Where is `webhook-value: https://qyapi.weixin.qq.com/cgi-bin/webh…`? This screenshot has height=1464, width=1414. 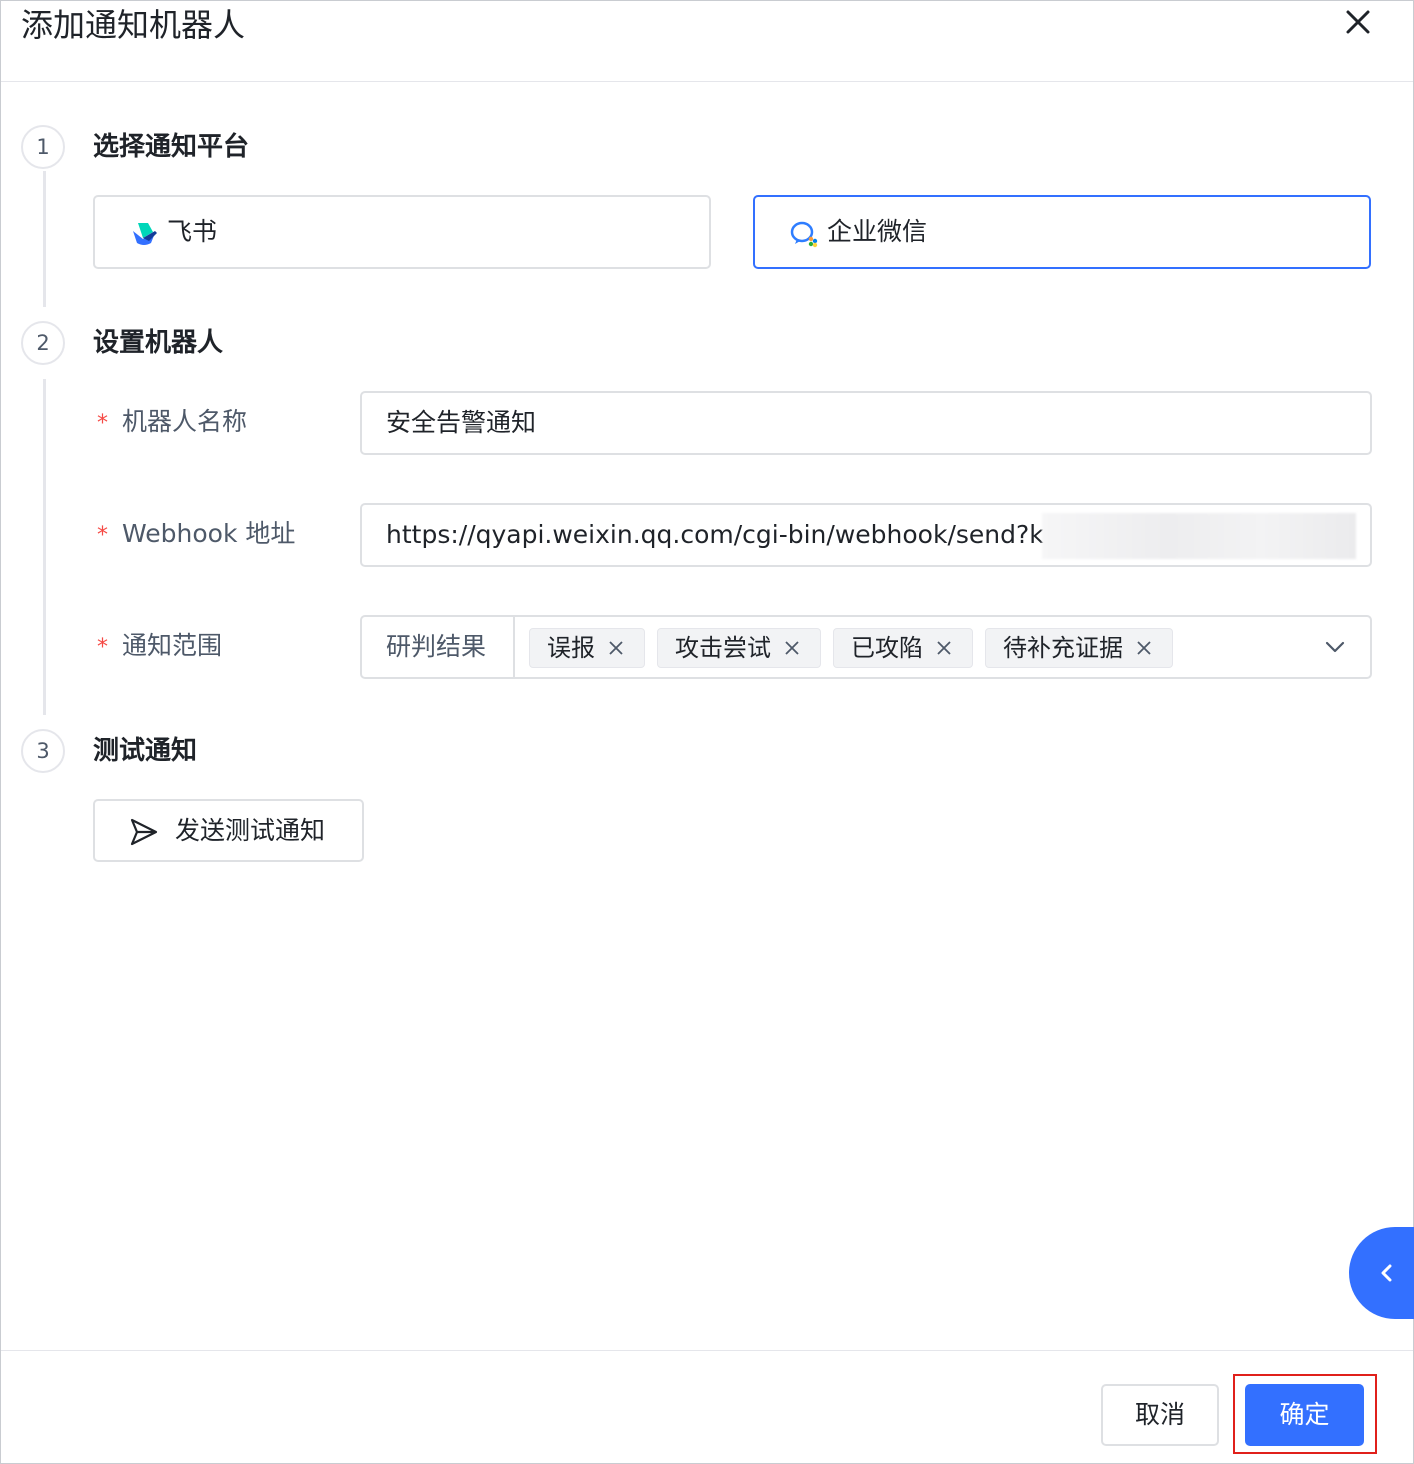 webhook-value: https://qyapi.weixin.qq.com/cgi-bin/webh… is located at coordinates (740, 534).